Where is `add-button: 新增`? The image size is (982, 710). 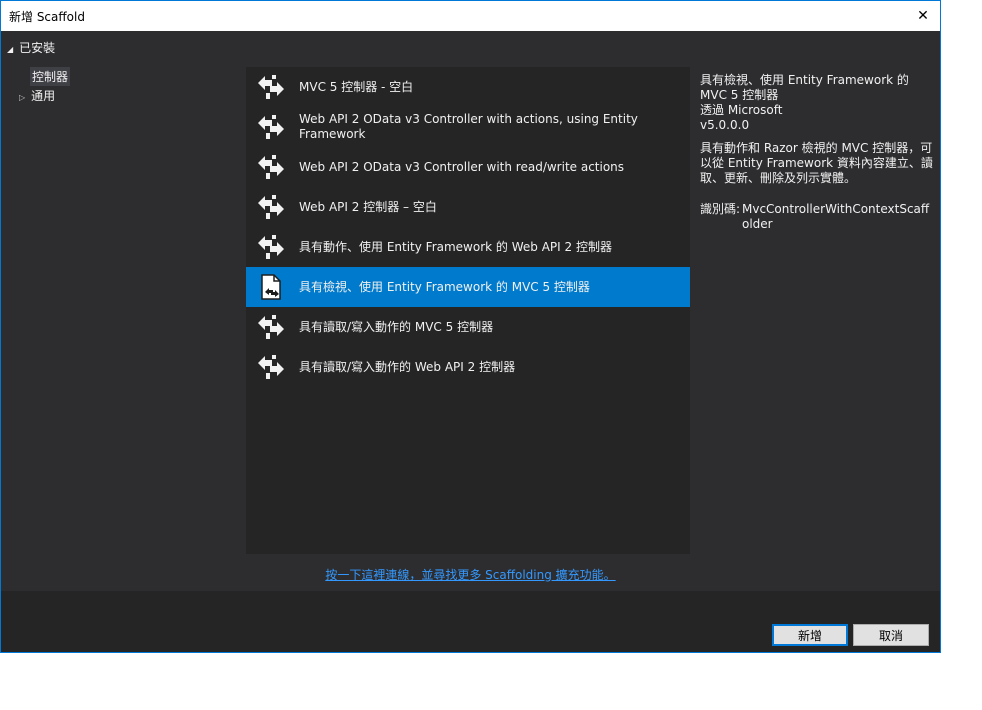 add-button: 新增 is located at coordinates (810, 635).